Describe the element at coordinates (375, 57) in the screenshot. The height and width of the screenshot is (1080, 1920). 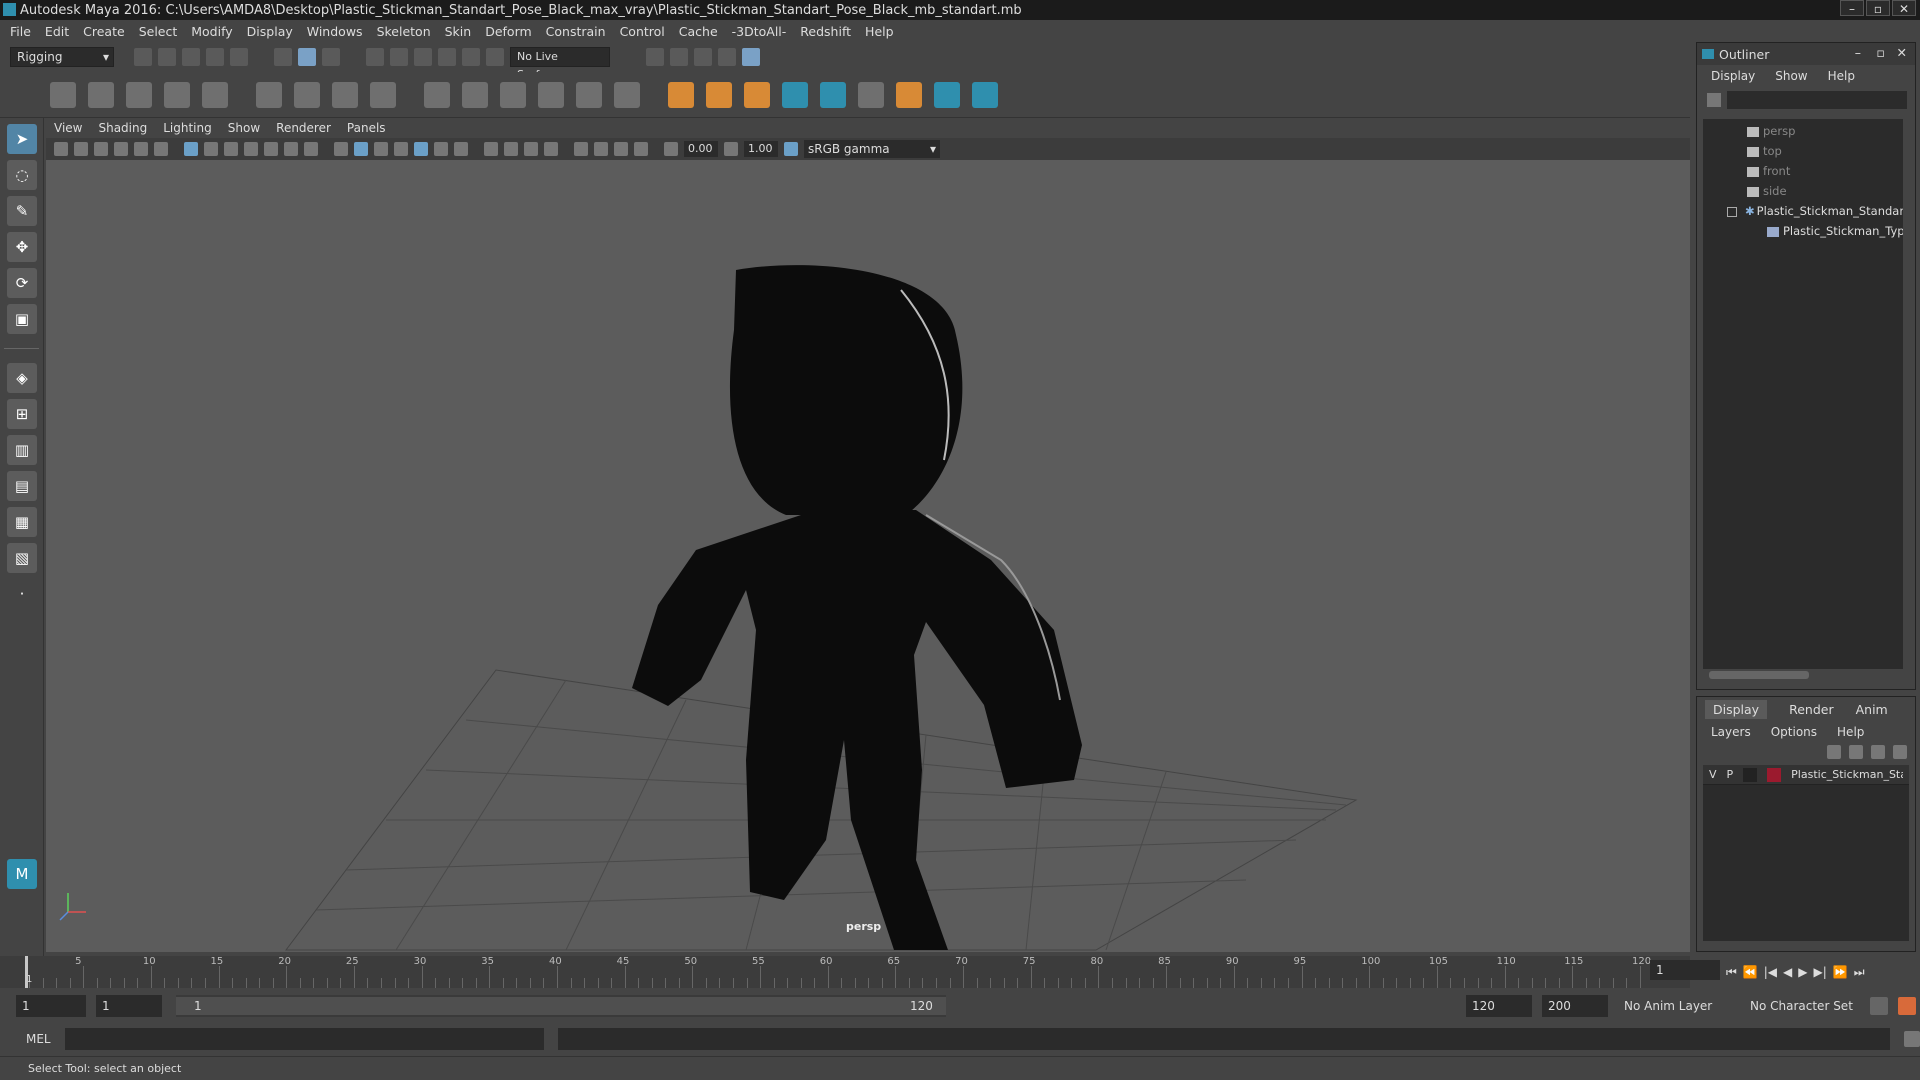
I see `snap-grid-icon` at that location.